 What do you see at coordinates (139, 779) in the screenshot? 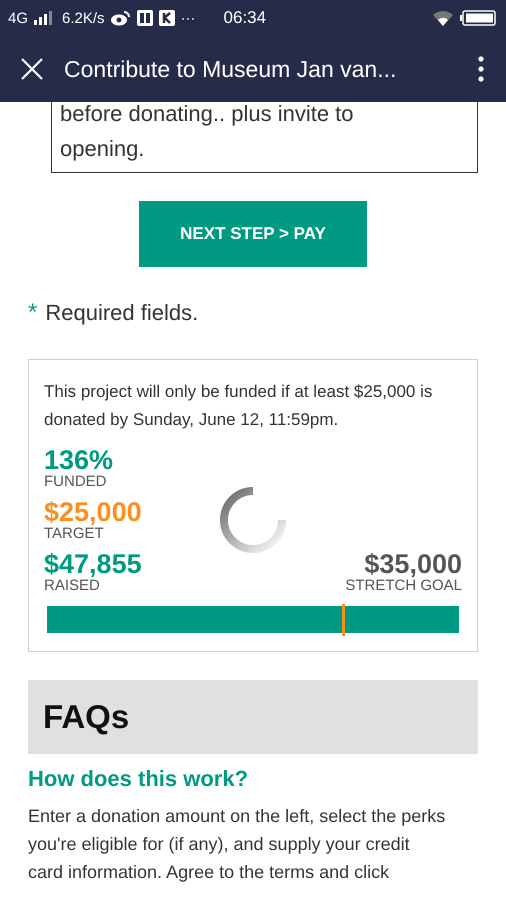
I see `faq-question: How does this work?` at bounding box center [139, 779].